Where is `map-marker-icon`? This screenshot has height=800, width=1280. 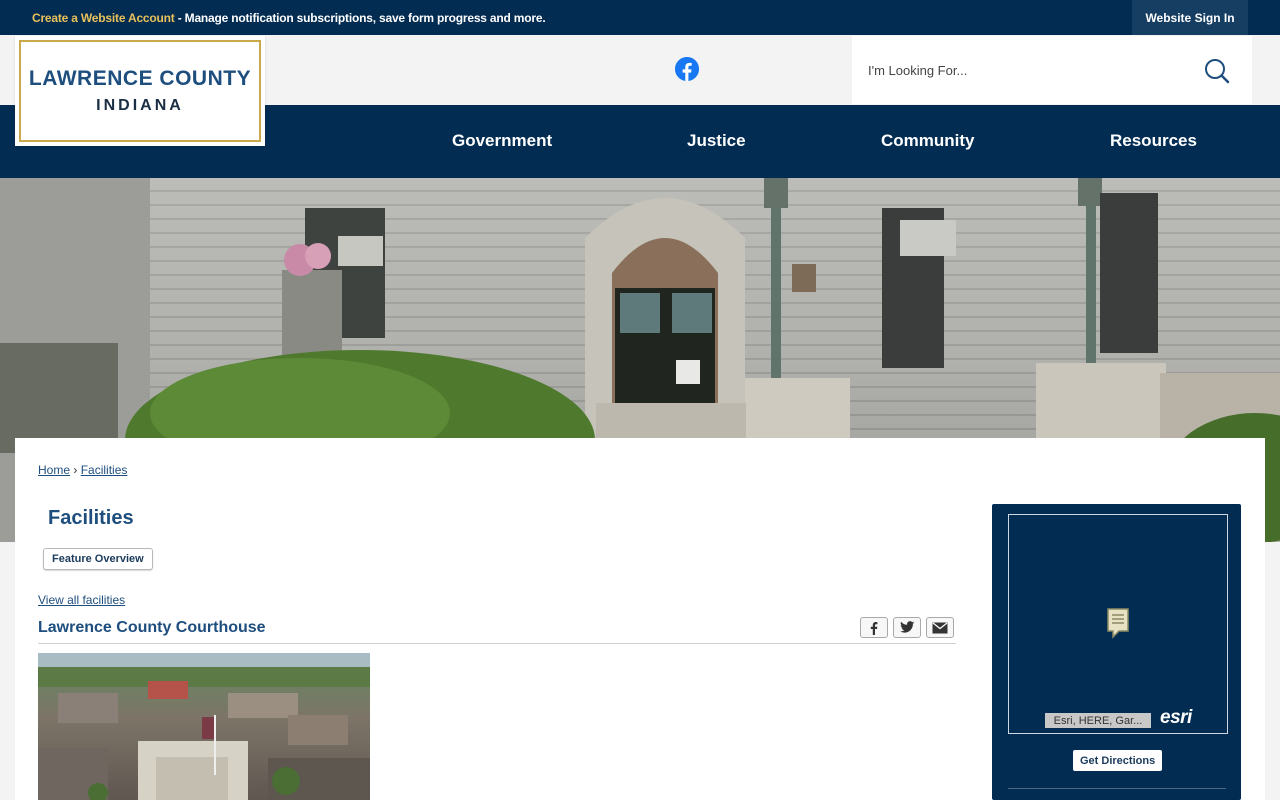 map-marker-icon is located at coordinates (1118, 623).